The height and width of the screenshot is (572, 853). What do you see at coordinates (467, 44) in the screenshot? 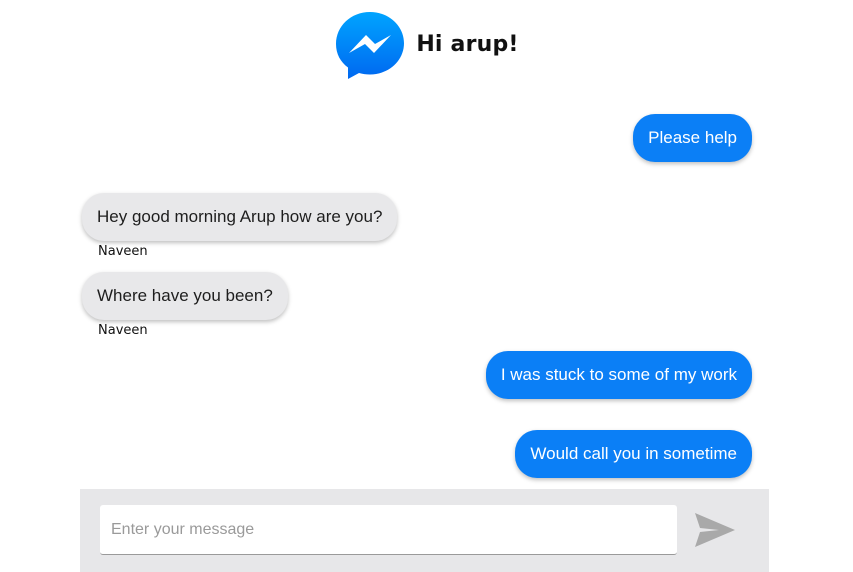
I see `greeting-title: Hi arup!` at bounding box center [467, 44].